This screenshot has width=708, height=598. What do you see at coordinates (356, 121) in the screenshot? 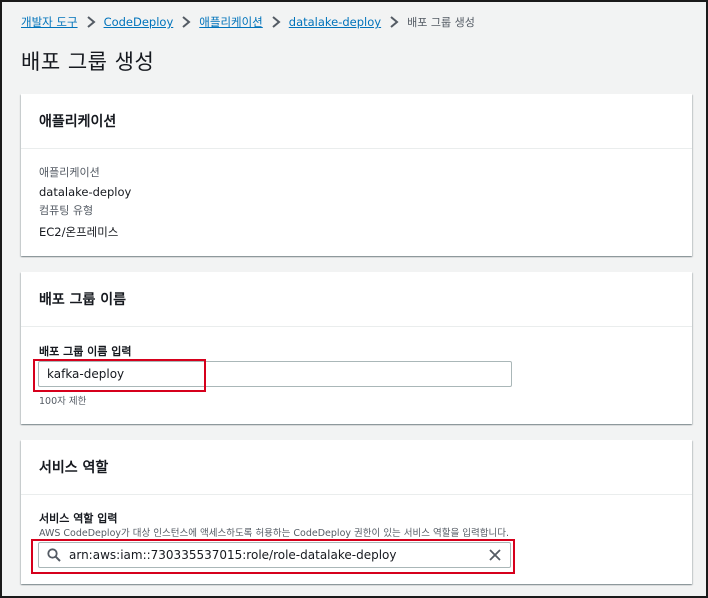
I see `application-card-header: 애플리케이션` at bounding box center [356, 121].